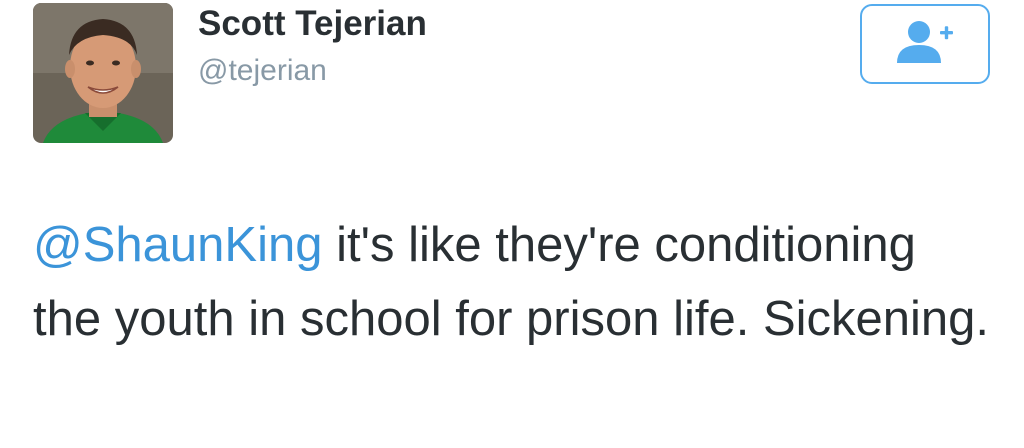  What do you see at coordinates (262, 71) in the screenshot?
I see `user-handle: @tejerian` at bounding box center [262, 71].